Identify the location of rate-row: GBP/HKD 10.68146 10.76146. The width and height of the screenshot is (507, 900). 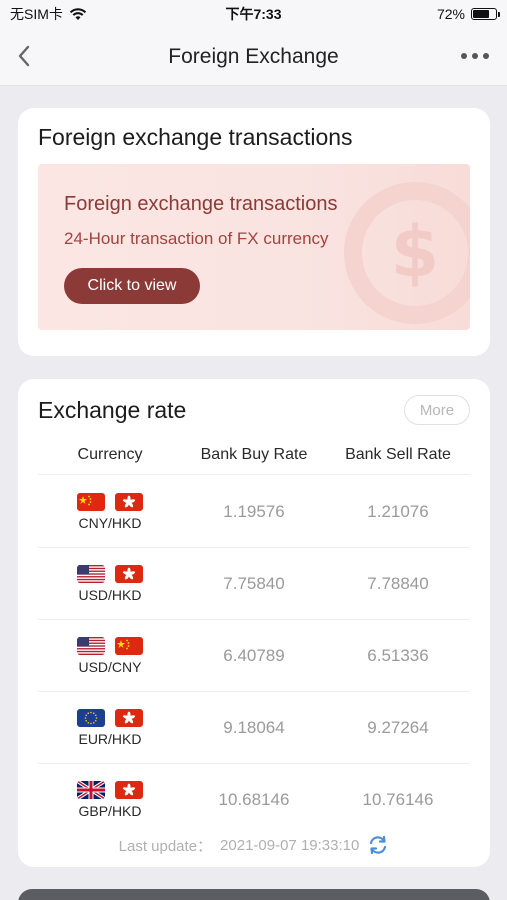
(254, 800).